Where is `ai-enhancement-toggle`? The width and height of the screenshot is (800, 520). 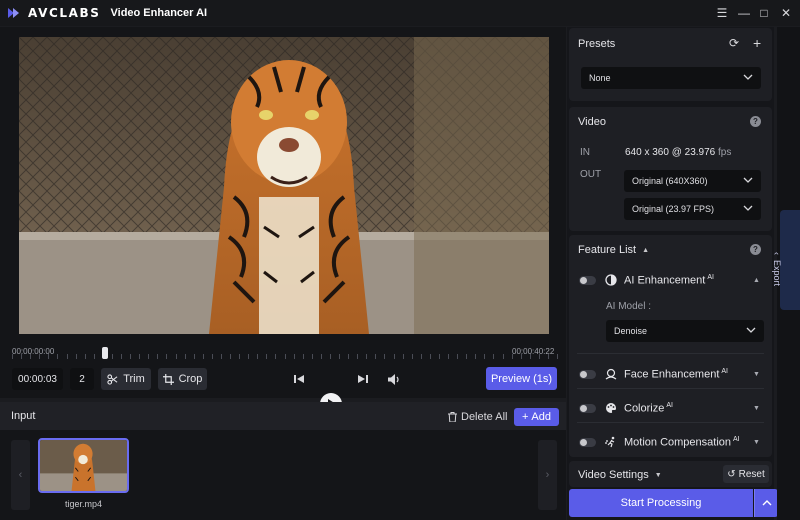
ai-enhancement-toggle is located at coordinates (587, 280).